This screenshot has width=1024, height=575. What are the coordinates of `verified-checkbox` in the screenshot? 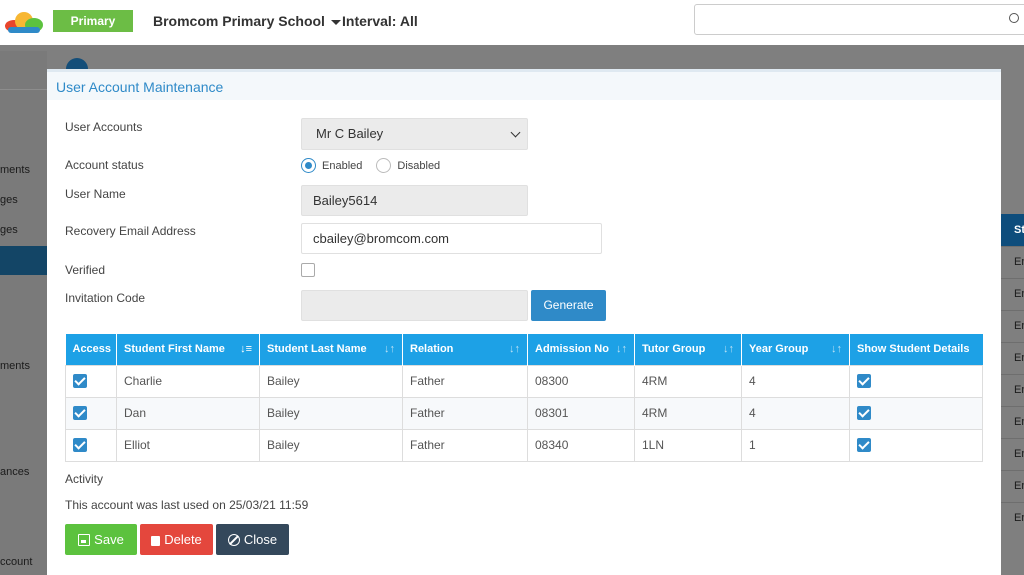 It's located at (308, 270).